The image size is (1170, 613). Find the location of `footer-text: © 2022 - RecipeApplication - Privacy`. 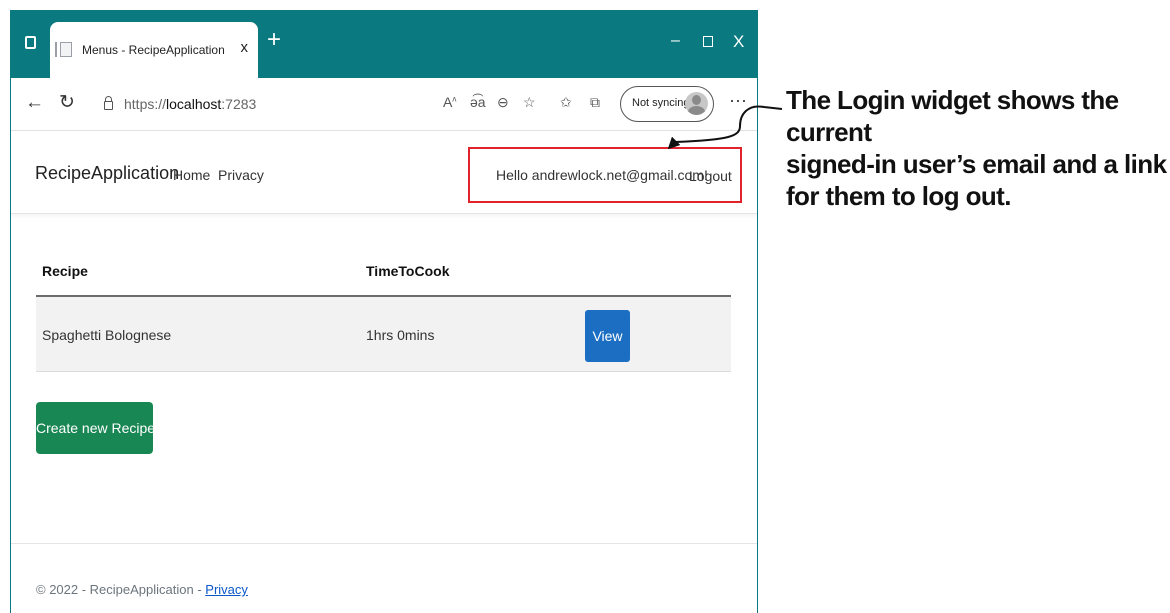

footer-text: © 2022 - RecipeApplication - Privacy is located at coordinates (142, 589).